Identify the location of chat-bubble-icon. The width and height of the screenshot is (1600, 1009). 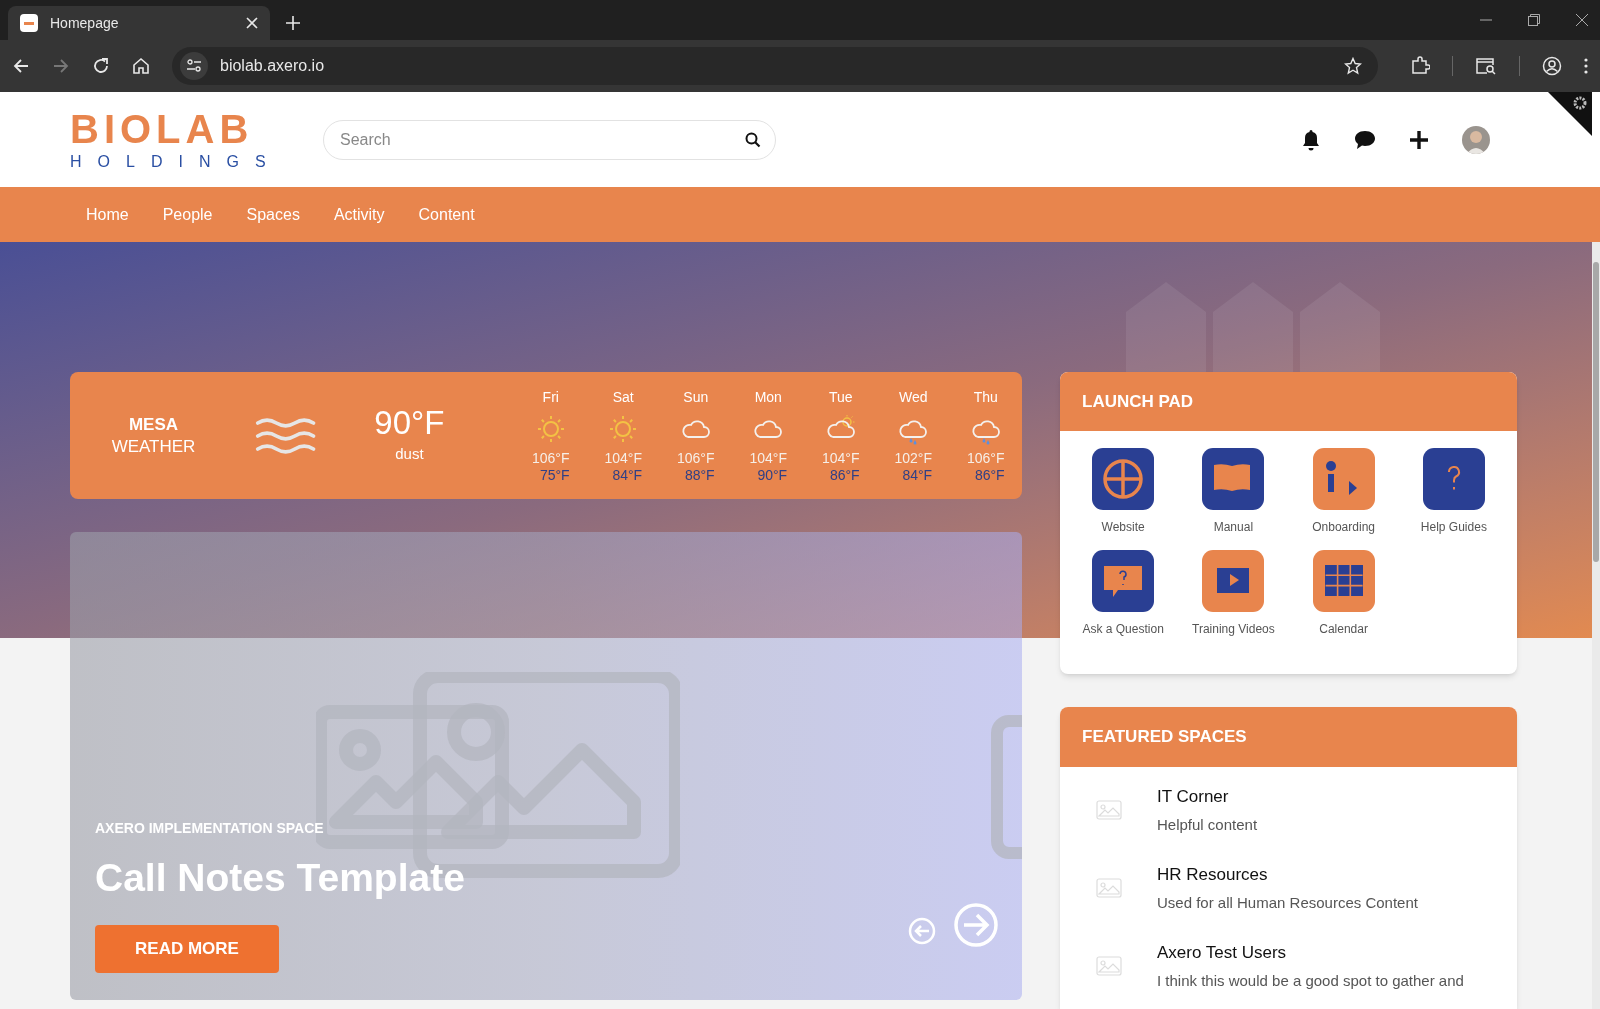
(1365, 139).